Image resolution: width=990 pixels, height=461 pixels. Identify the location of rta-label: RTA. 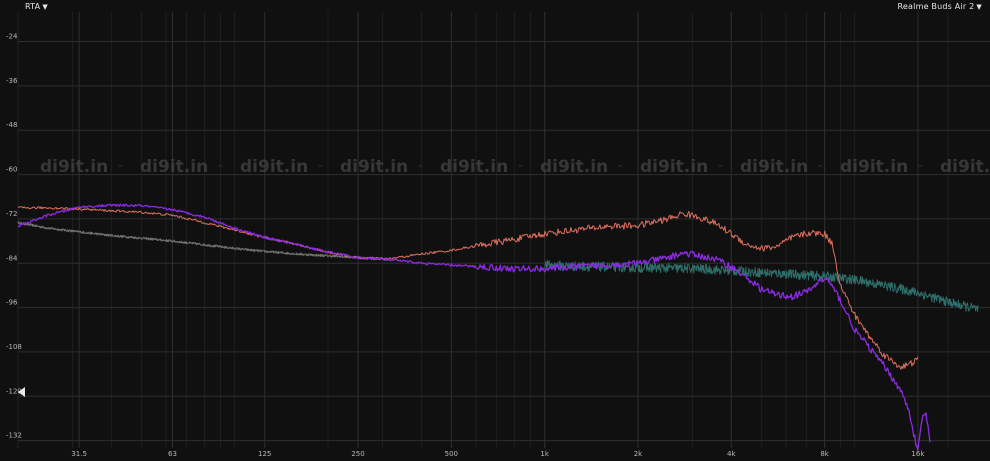
(33, 6).